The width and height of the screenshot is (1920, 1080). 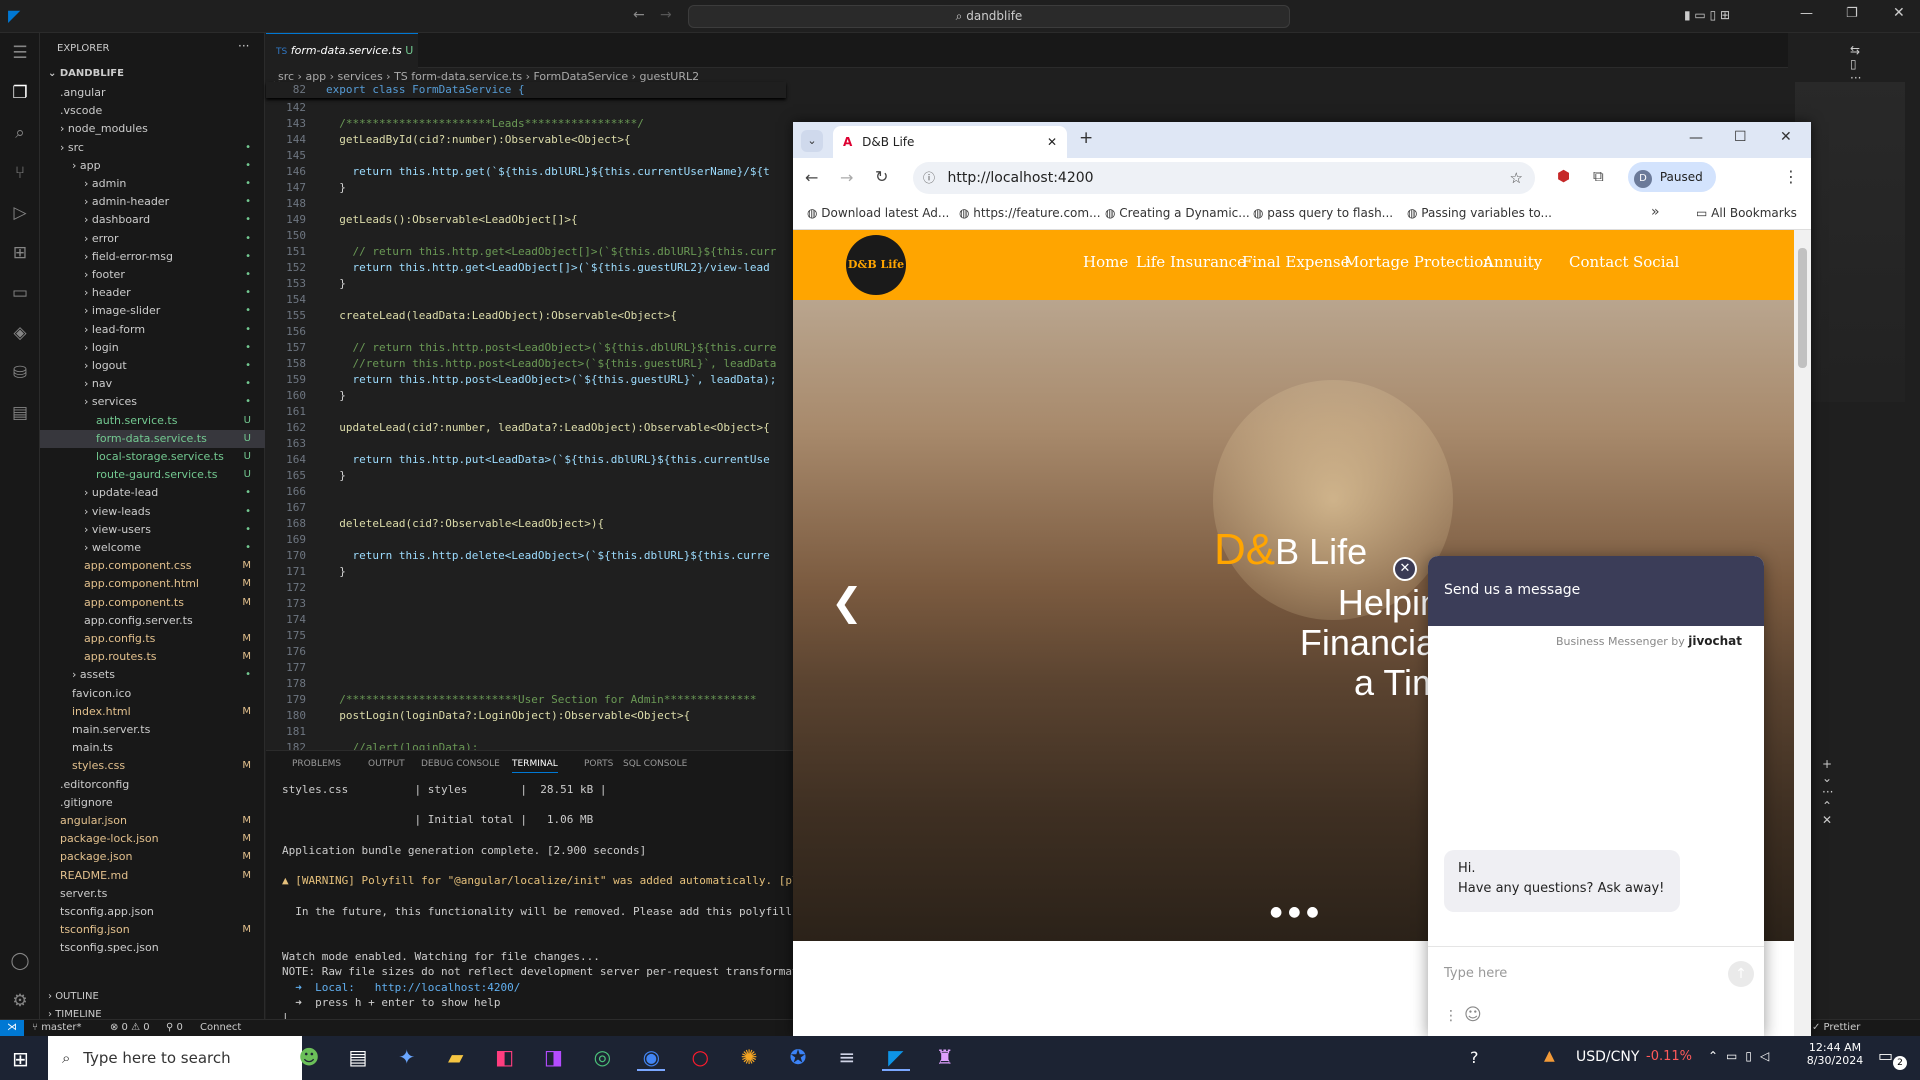 What do you see at coordinates (526, 588) in the screenshot?
I see `code-line: 172` at bounding box center [526, 588].